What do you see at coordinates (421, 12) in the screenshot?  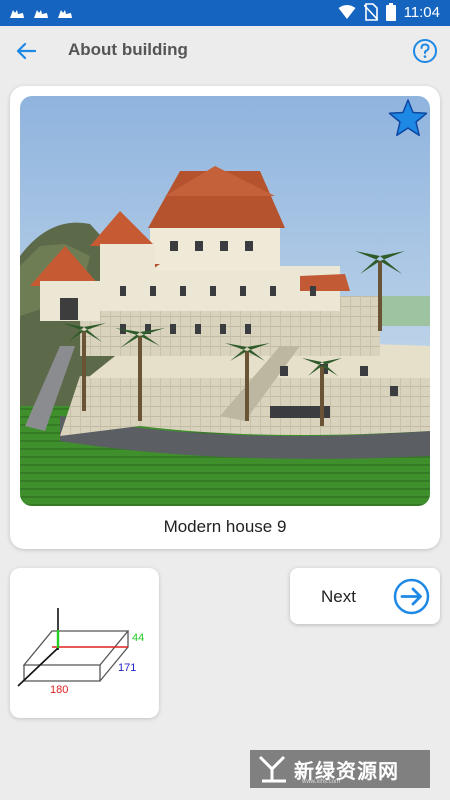 I see `status-time: 11:04` at bounding box center [421, 12].